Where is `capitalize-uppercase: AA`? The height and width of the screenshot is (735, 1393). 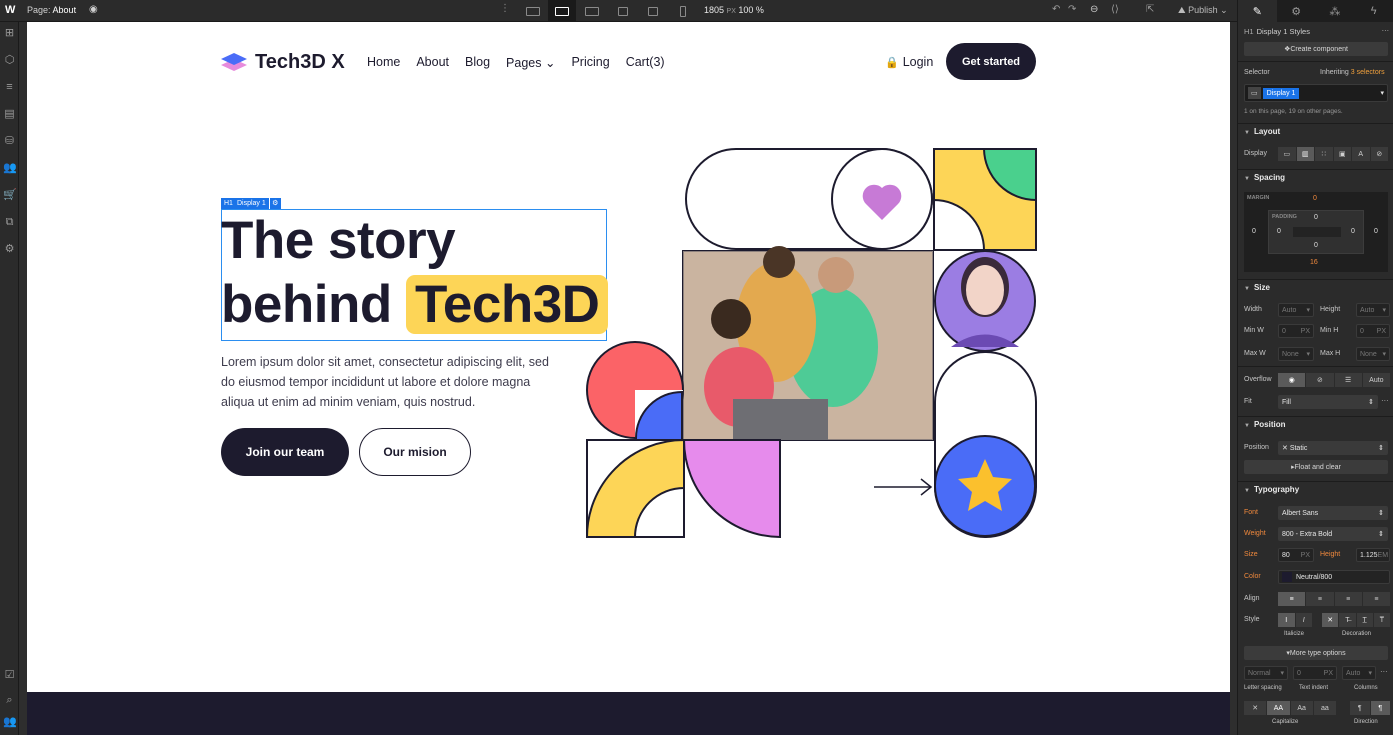
capitalize-uppercase: AA is located at coordinates (1278, 708).